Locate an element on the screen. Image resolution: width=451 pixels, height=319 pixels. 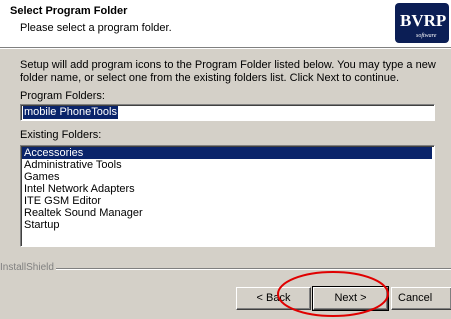
logo-subtext: software is located at coordinates (426, 36).